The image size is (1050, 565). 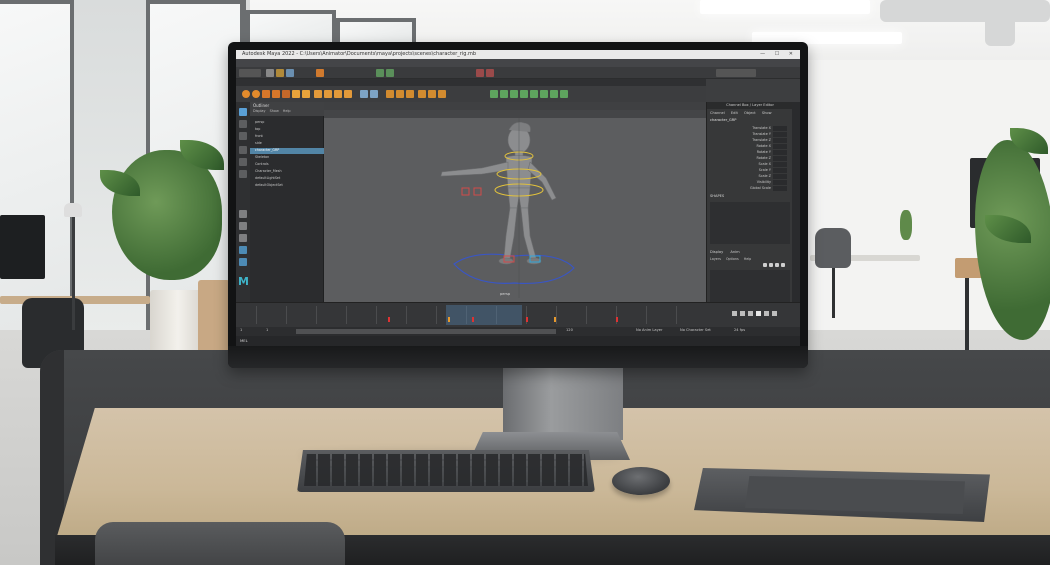 What do you see at coordinates (243, 112) in the screenshot?
I see `select-tool-icon` at bounding box center [243, 112].